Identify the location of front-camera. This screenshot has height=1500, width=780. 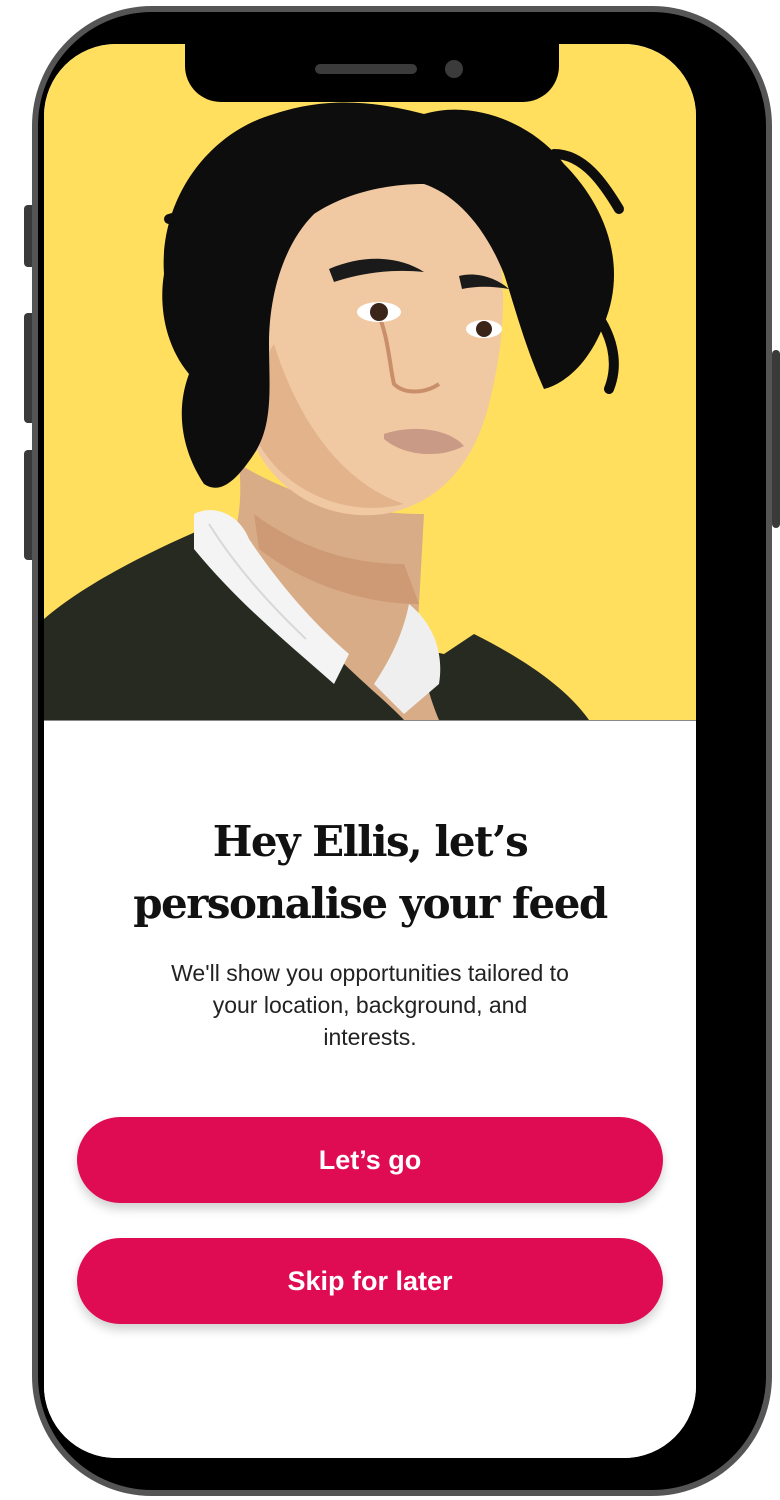
(454, 69).